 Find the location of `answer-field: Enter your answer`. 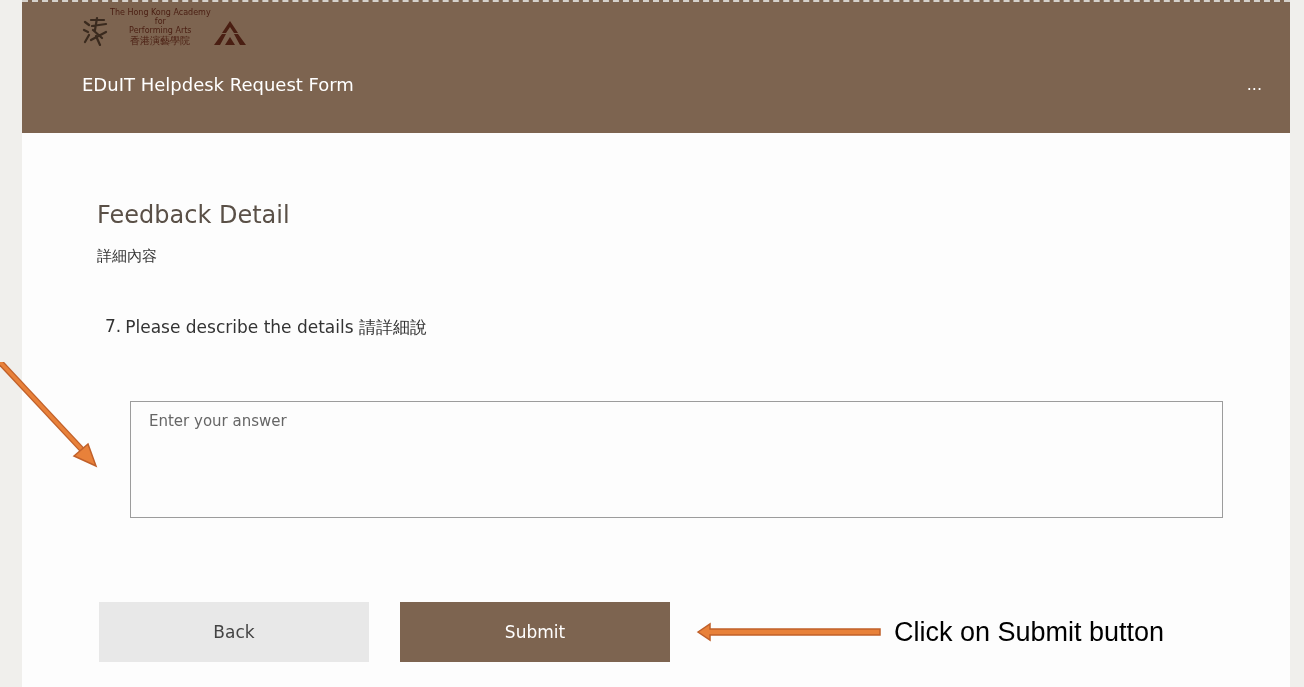

answer-field: Enter your answer is located at coordinates (676, 459).